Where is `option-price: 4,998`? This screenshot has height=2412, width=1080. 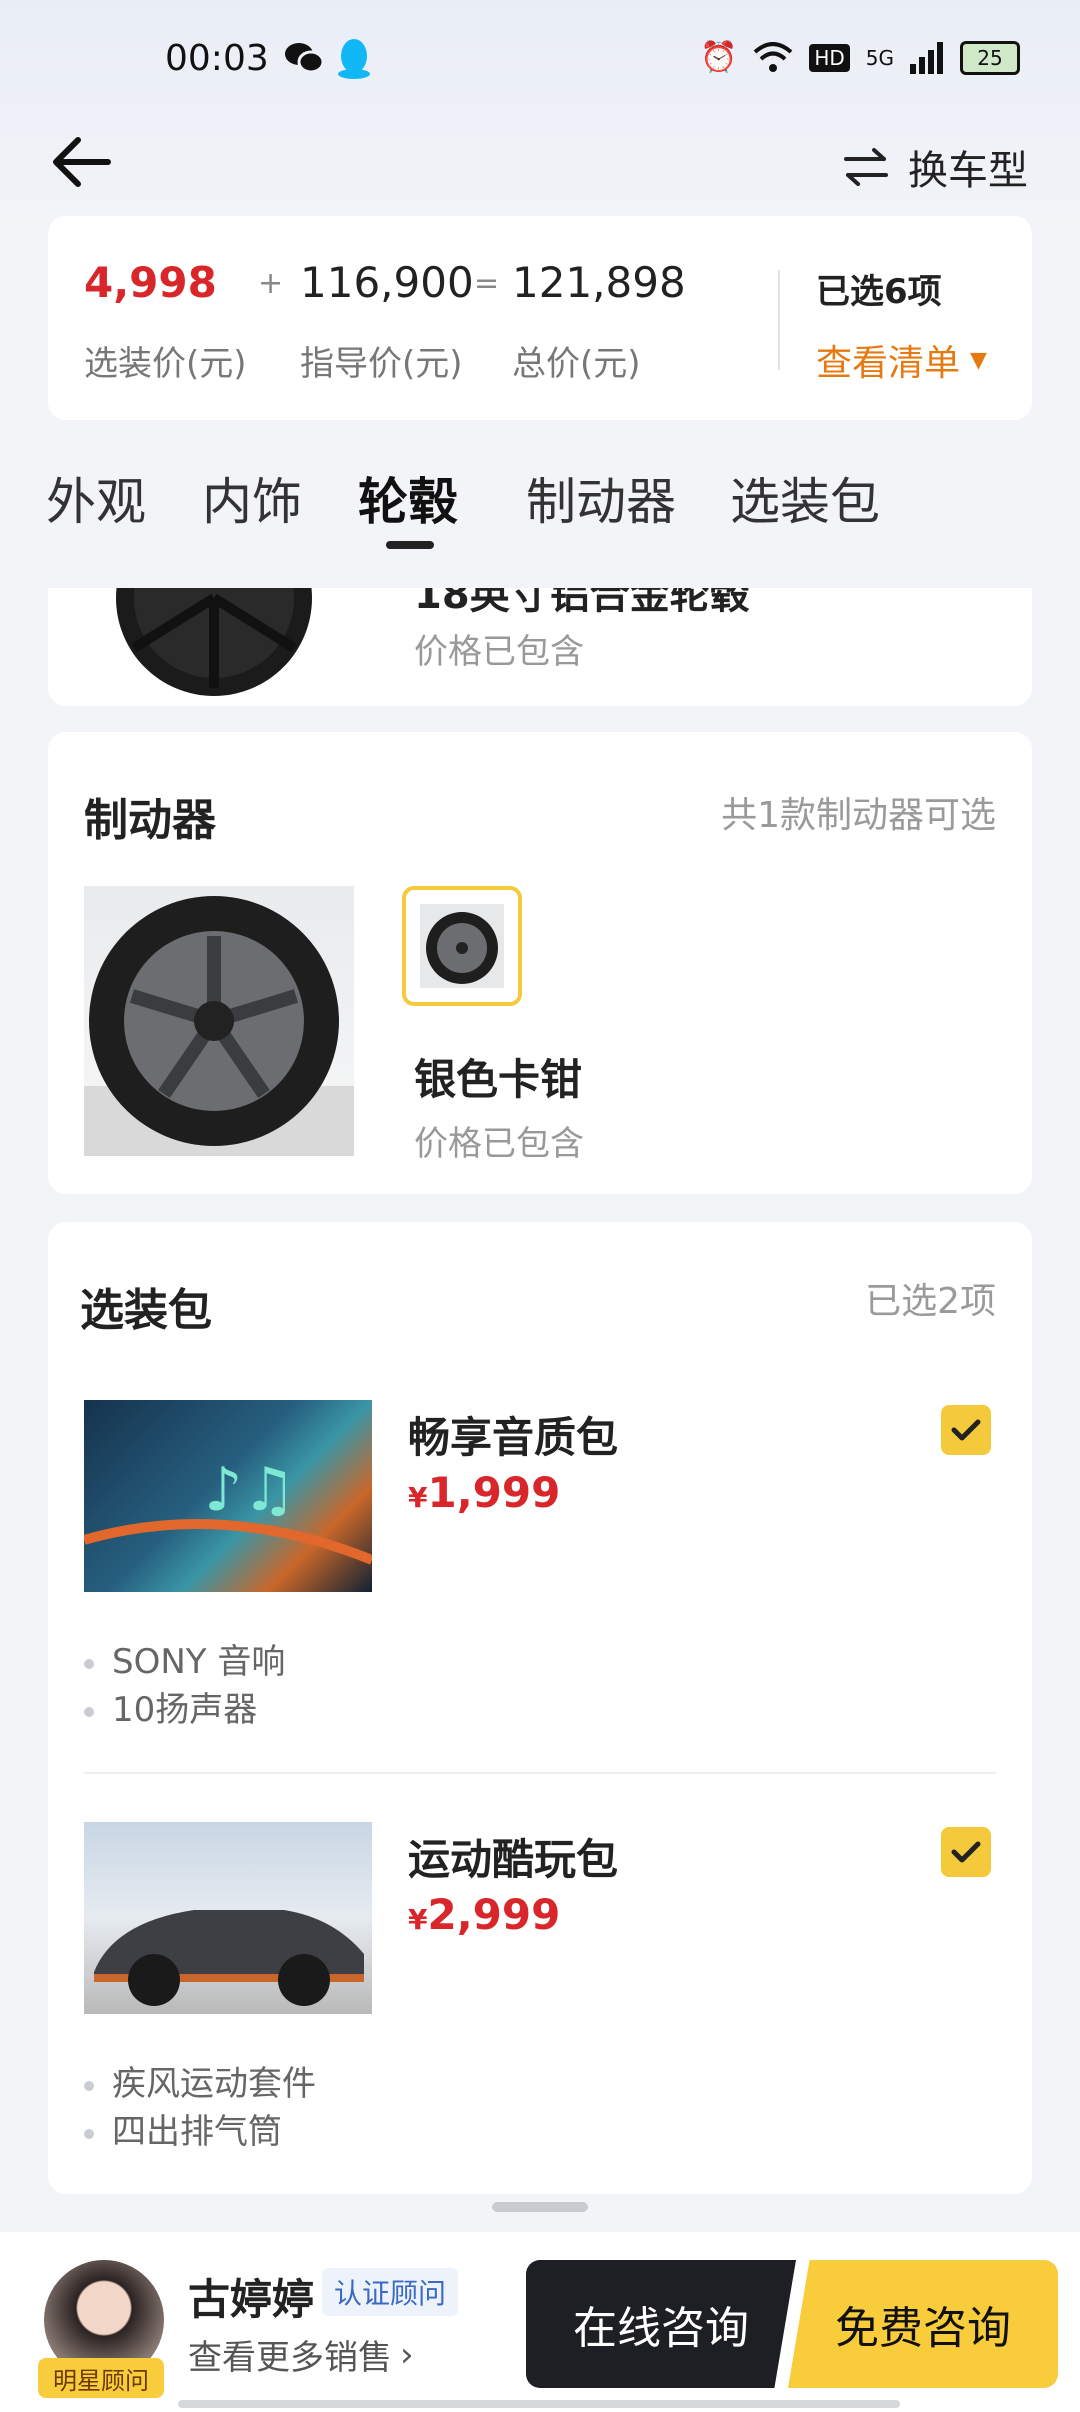 option-price: 4,998 is located at coordinates (150, 282).